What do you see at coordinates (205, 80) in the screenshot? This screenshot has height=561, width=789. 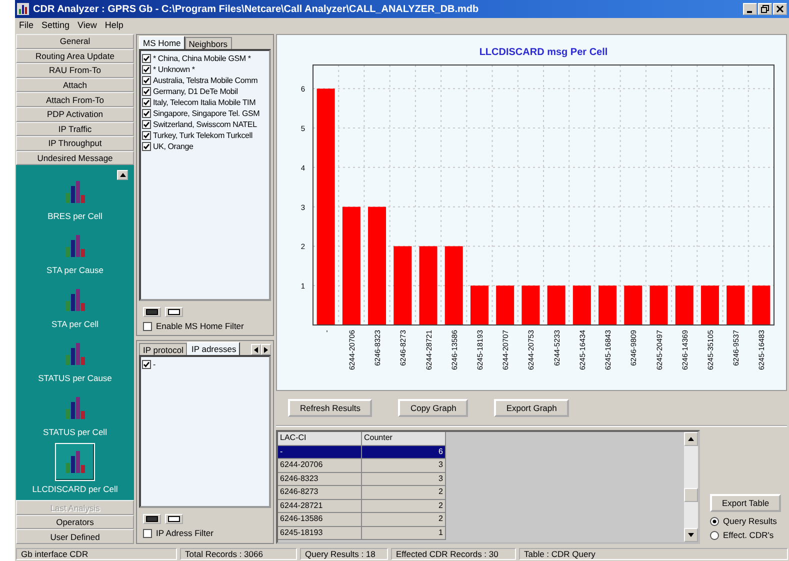 I see `list-item-label: Australia, Telstra Mobile Comm` at bounding box center [205, 80].